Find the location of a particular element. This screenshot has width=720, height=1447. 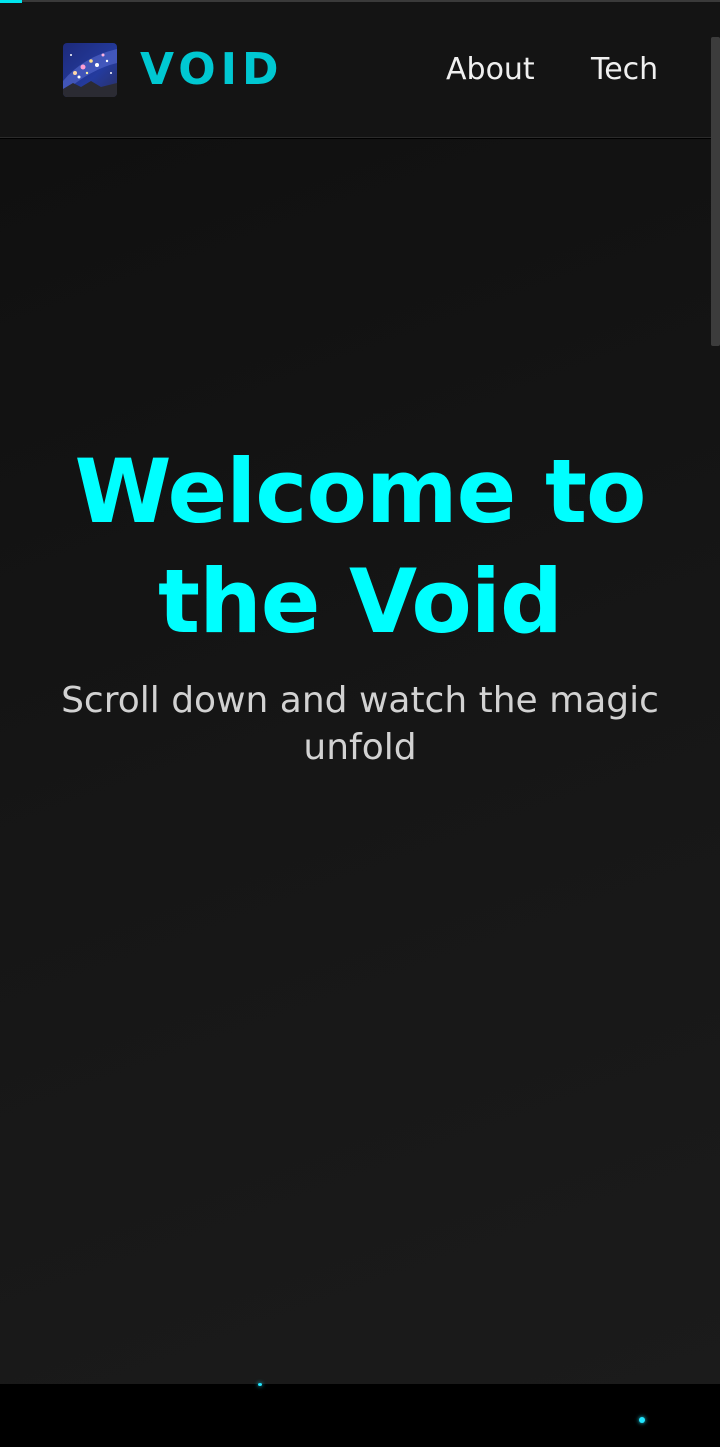

nav-link-tech: Tech is located at coordinates (624, 70).